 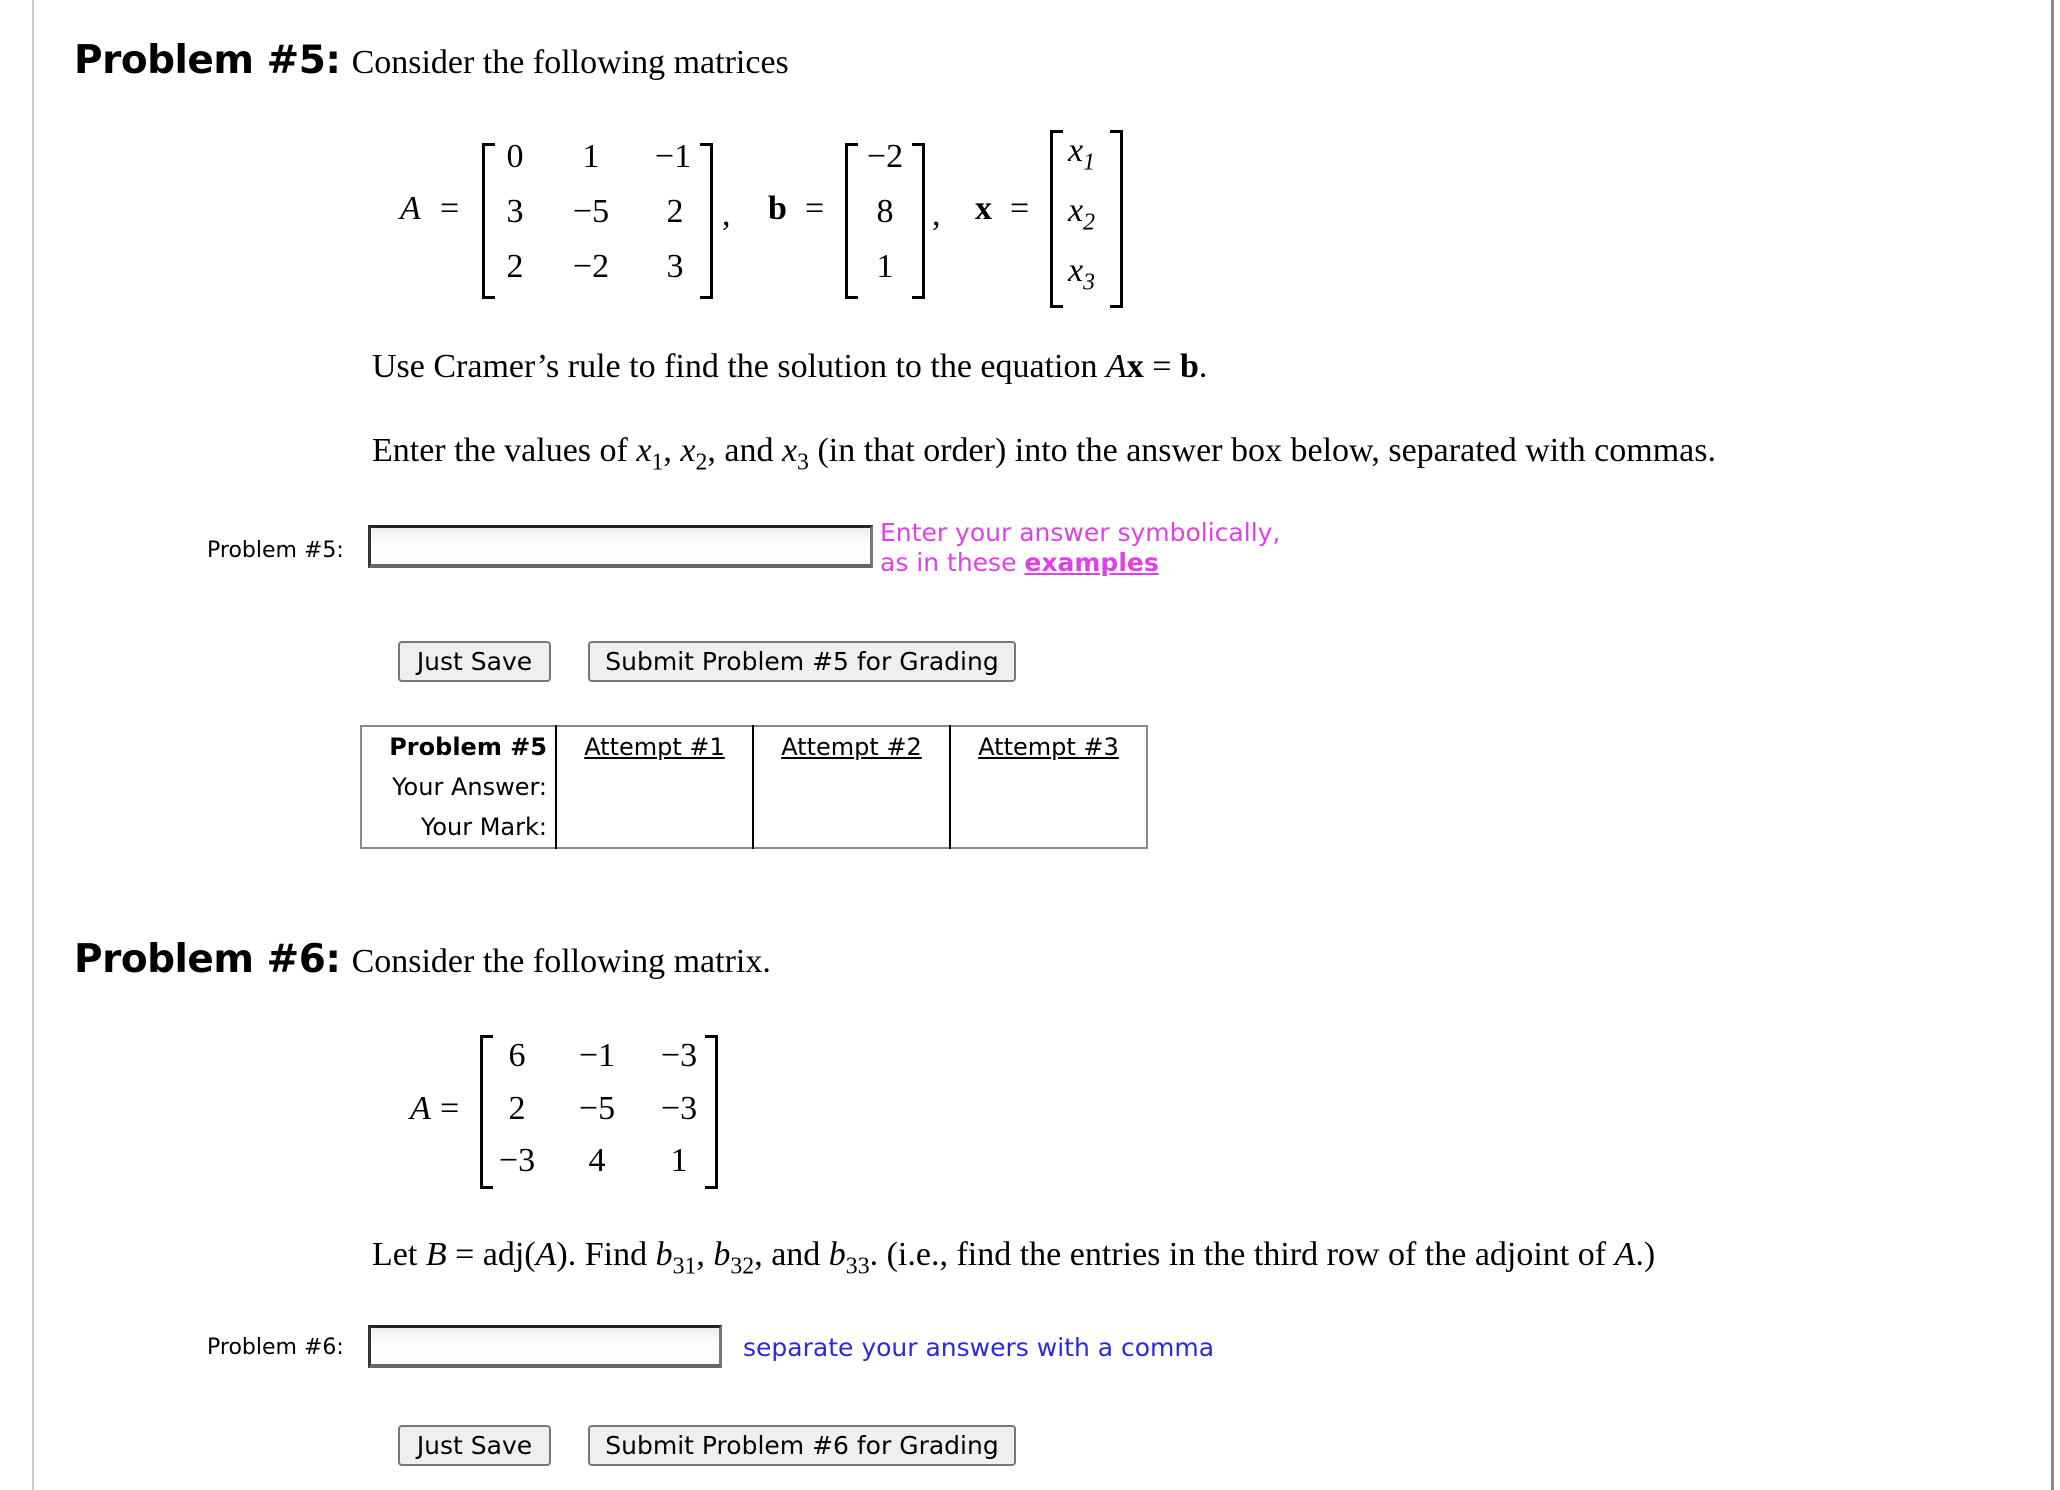 I want to click on attempt-1-link: Attempt #1, so click(x=654, y=747).